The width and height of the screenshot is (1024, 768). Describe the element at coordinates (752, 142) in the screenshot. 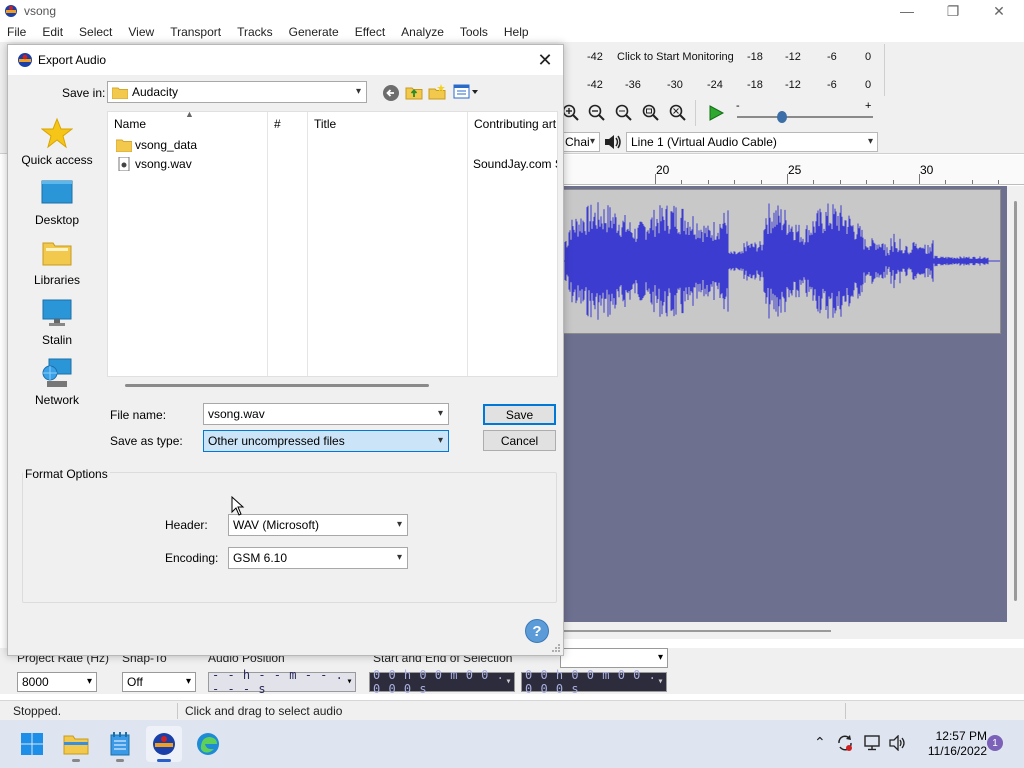

I see `output-device-select: Line 1 (Virtual Audio Cable) ▾` at that location.